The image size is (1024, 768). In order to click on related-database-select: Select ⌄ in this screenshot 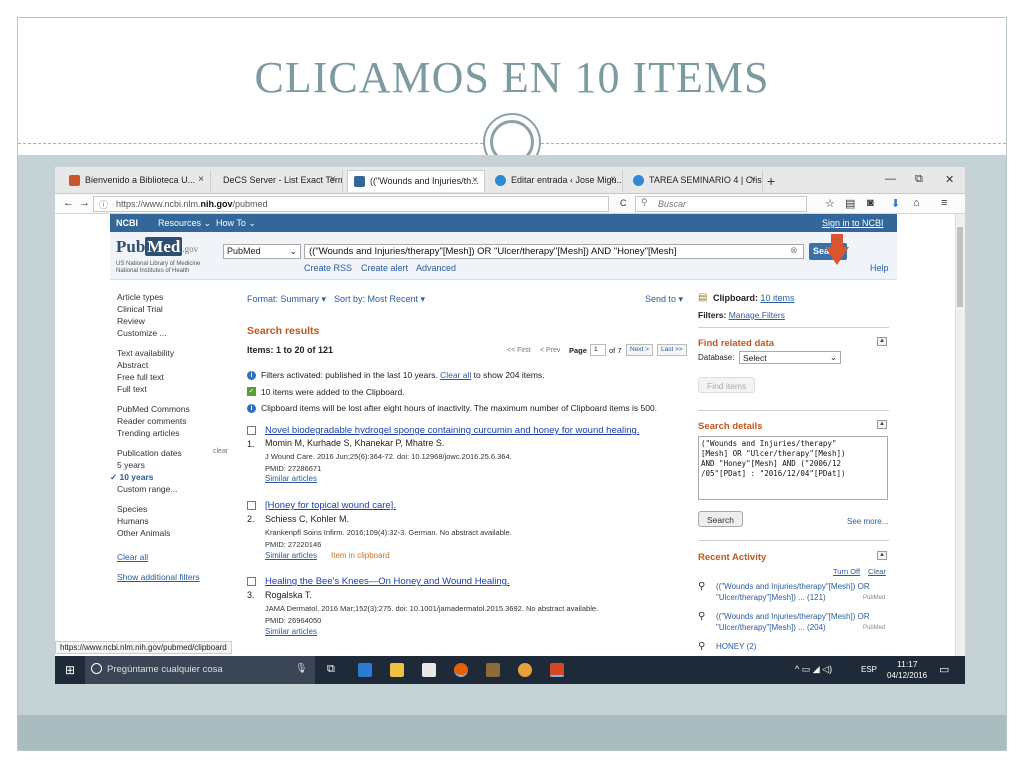, I will do `click(790, 357)`.